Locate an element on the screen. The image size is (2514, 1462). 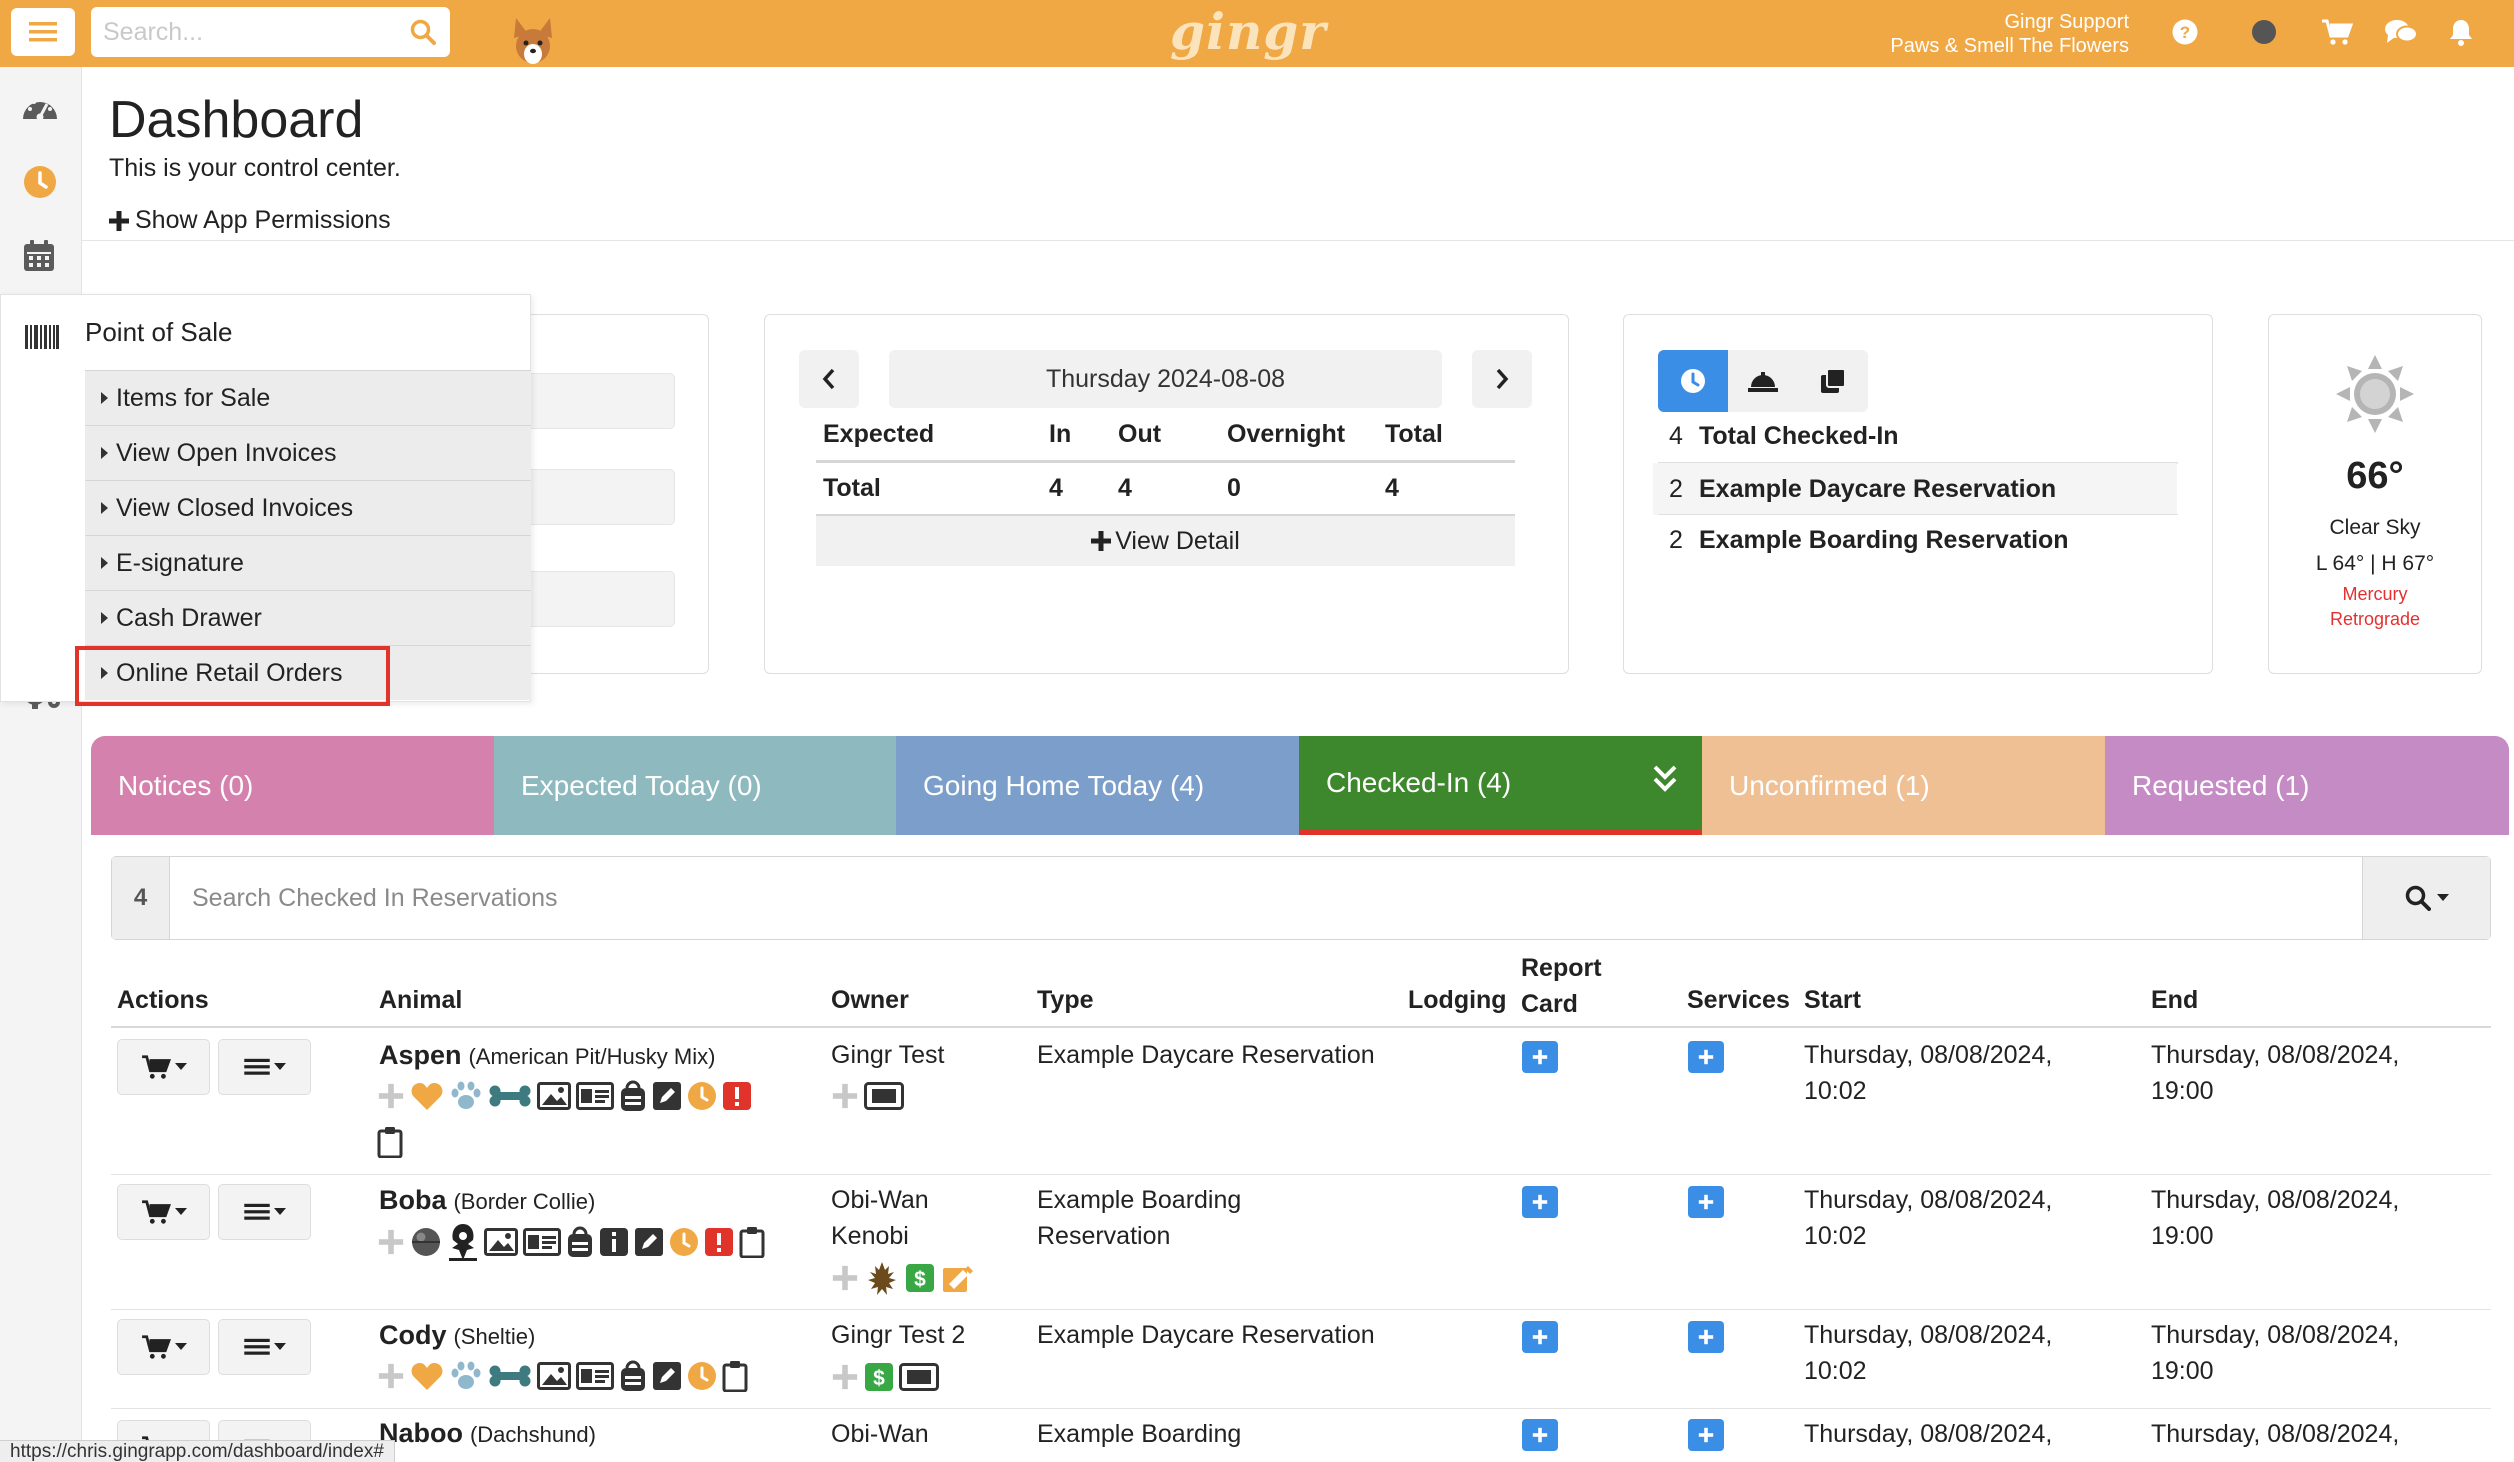
user-info: Gingr Support Paws & Smell The Flowers is located at coordinates (2009, 34).